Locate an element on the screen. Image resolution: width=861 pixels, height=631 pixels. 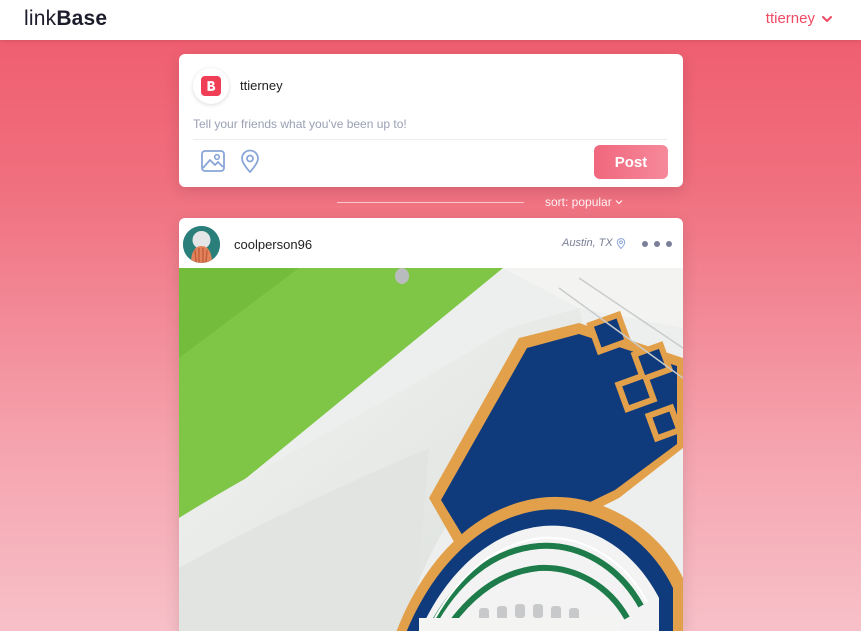
post-button: Post is located at coordinates (631, 162).